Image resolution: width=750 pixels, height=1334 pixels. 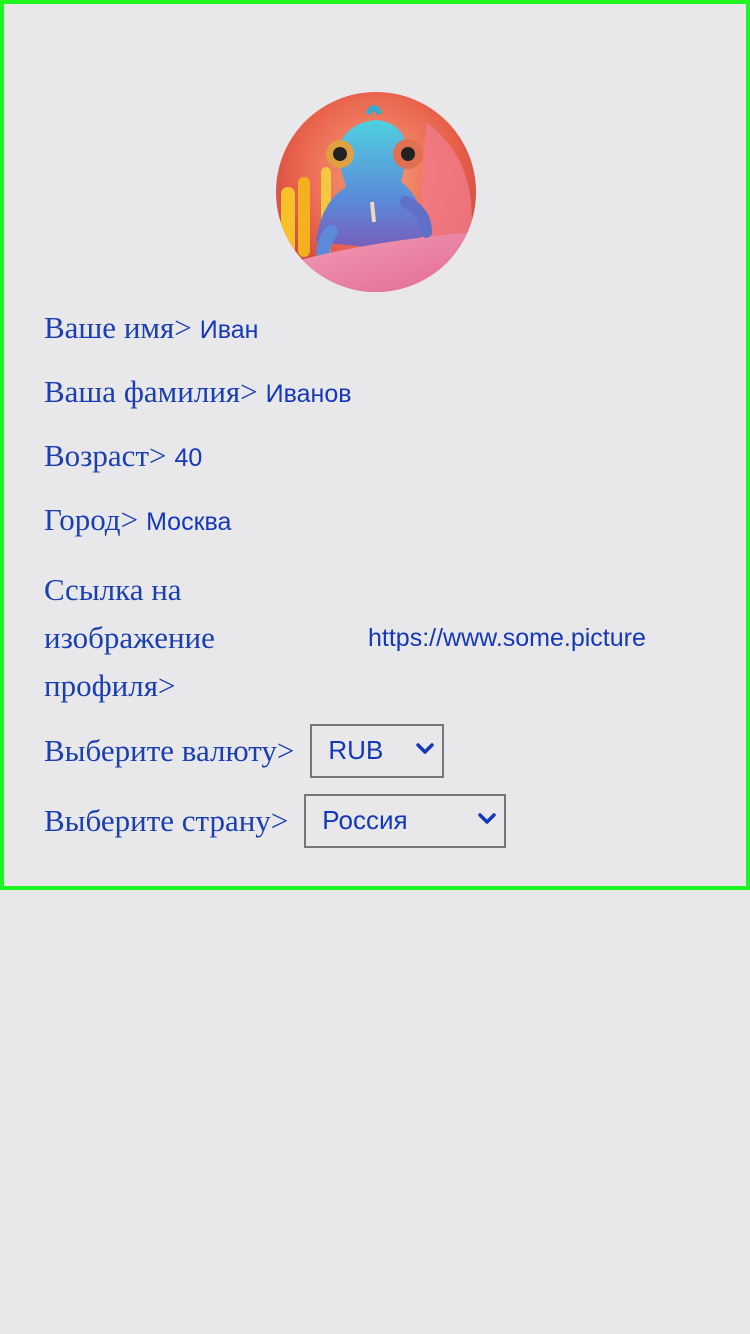 I want to click on field-country: Выберите страну> Россия, so click(x=275, y=821).